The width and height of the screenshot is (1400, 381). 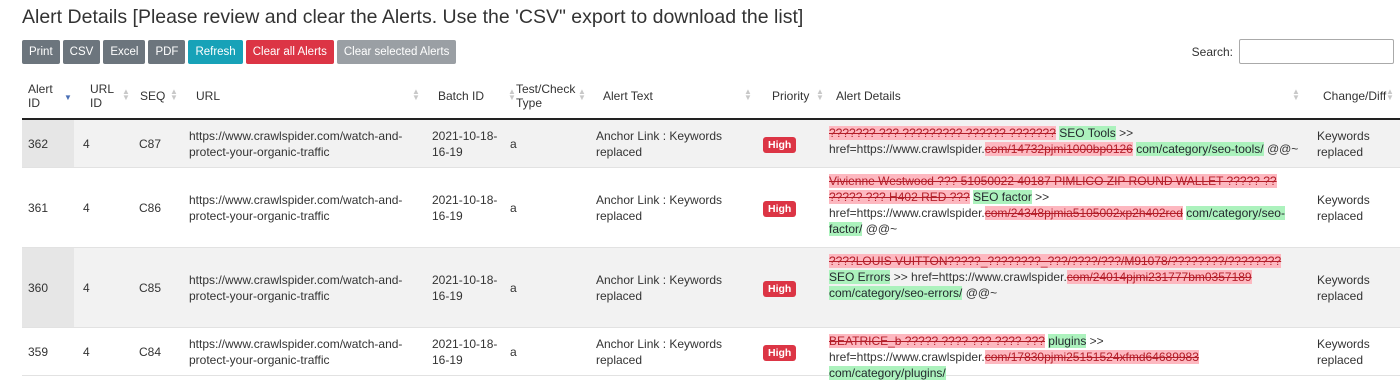 What do you see at coordinates (68, 95) in the screenshot?
I see `sort-desc-icon: ▲▼` at bounding box center [68, 95].